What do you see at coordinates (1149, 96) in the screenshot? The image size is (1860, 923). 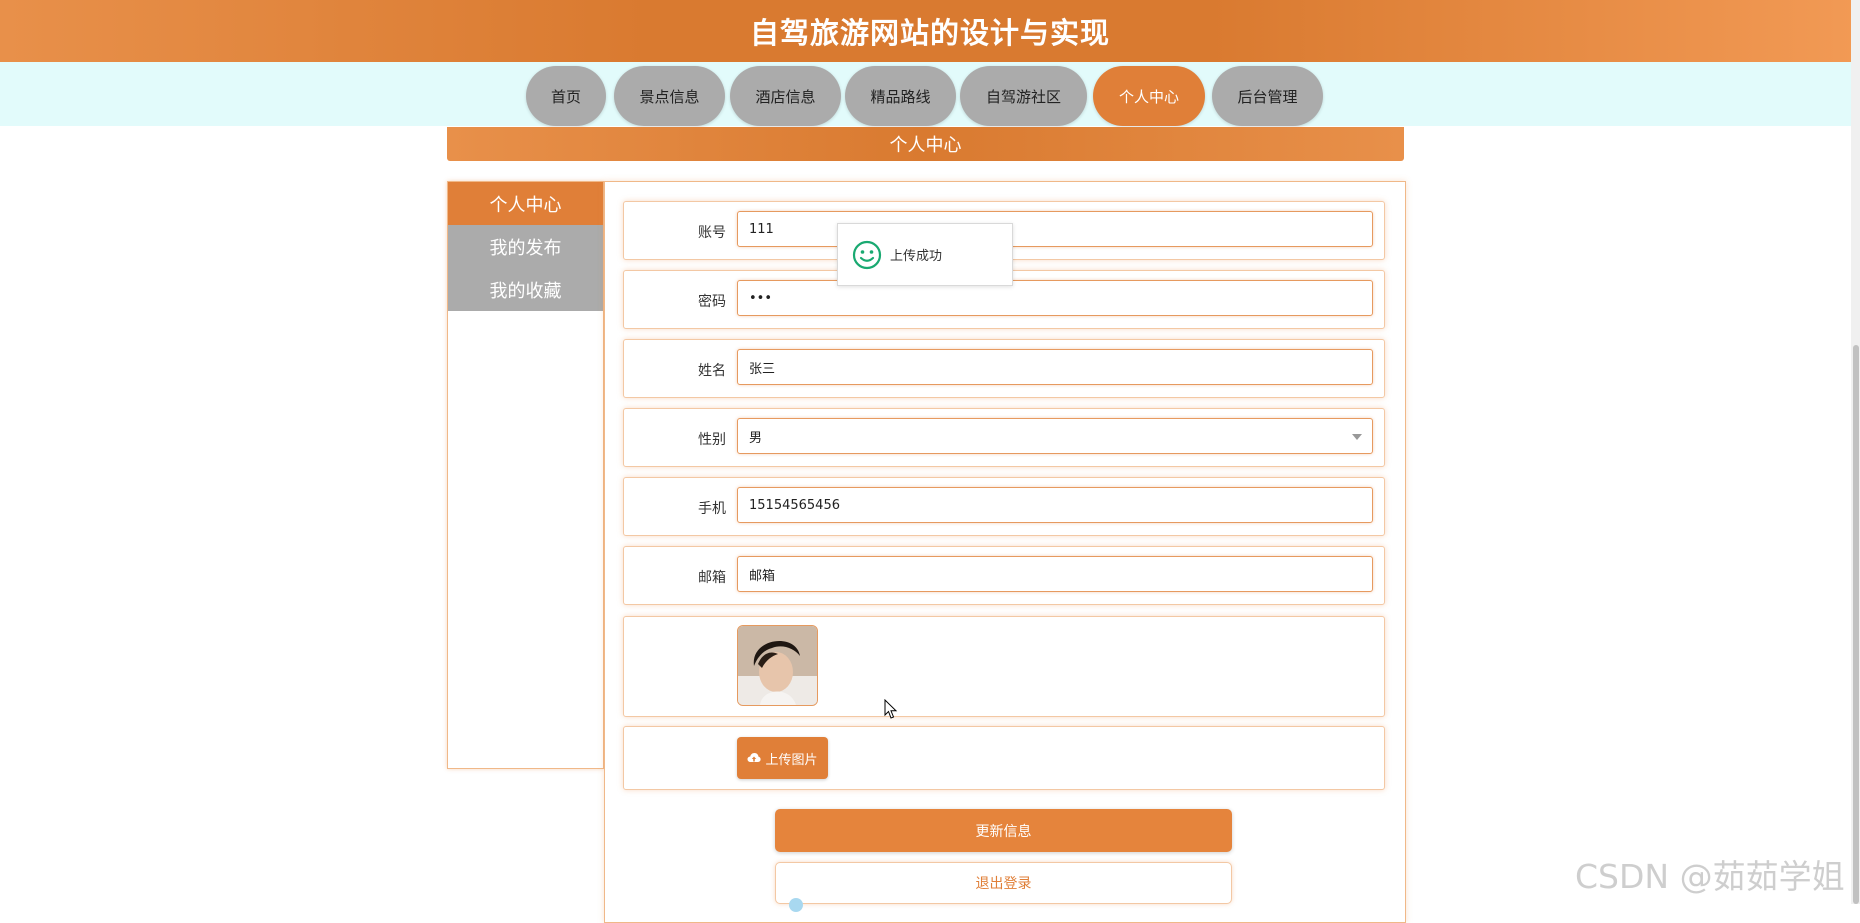 I see `nav-item-personal-center: 个人中心` at bounding box center [1149, 96].